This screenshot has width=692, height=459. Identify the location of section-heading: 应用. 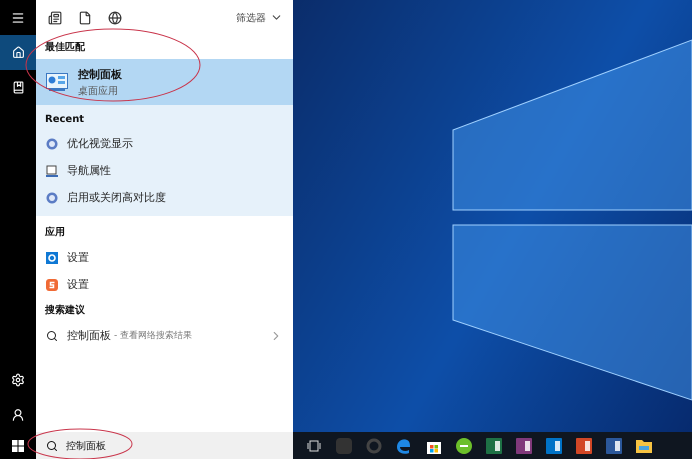
(55, 232).